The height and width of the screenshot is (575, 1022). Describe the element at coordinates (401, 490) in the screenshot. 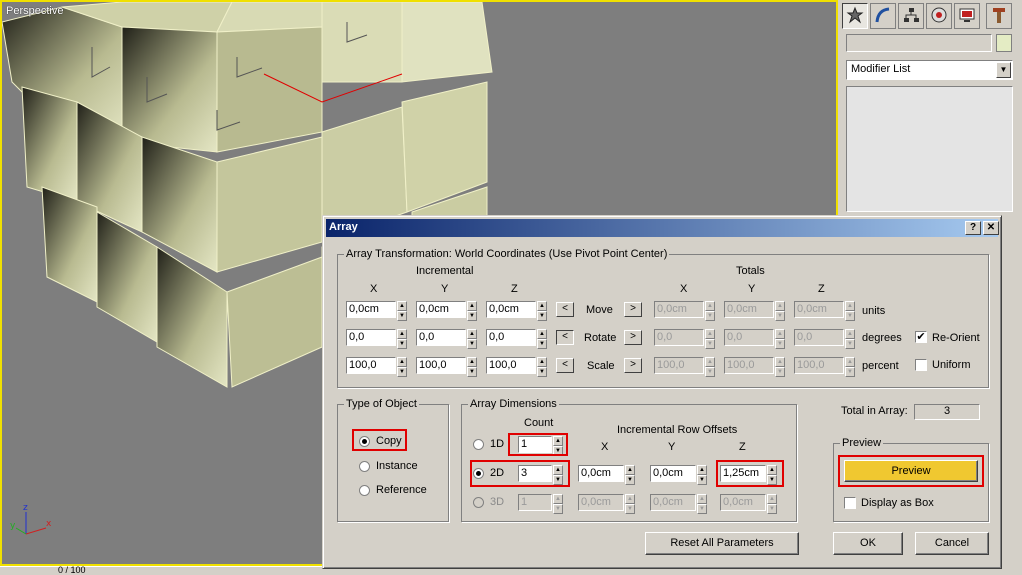

I see `reference-label: Reference` at that location.